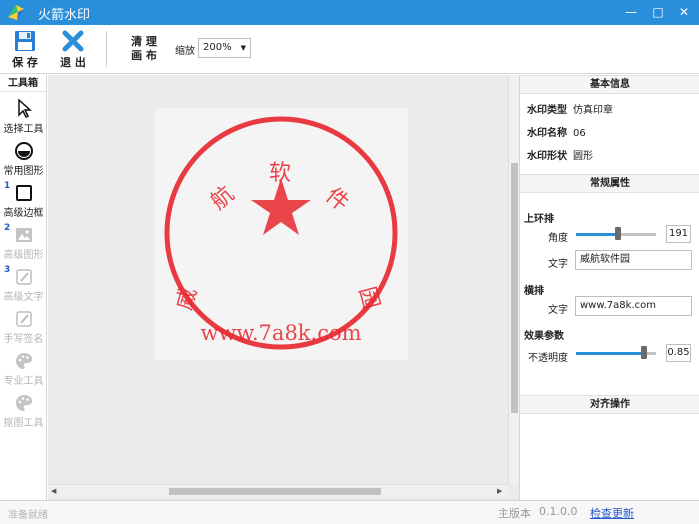  I want to click on tool-number: 2, so click(7, 228).